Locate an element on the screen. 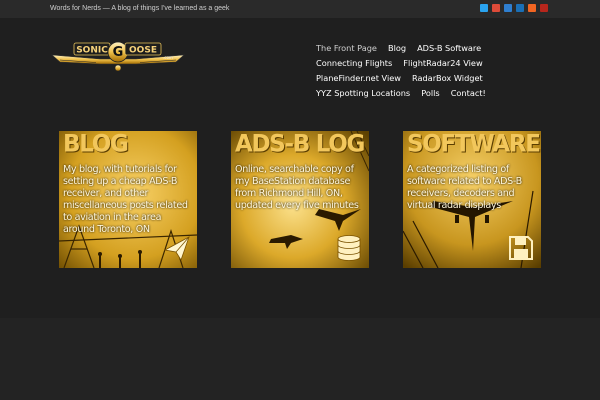 The width and height of the screenshot is (600, 400). nav-planefinder-view: PlaneFinder.net View is located at coordinates (358, 78).